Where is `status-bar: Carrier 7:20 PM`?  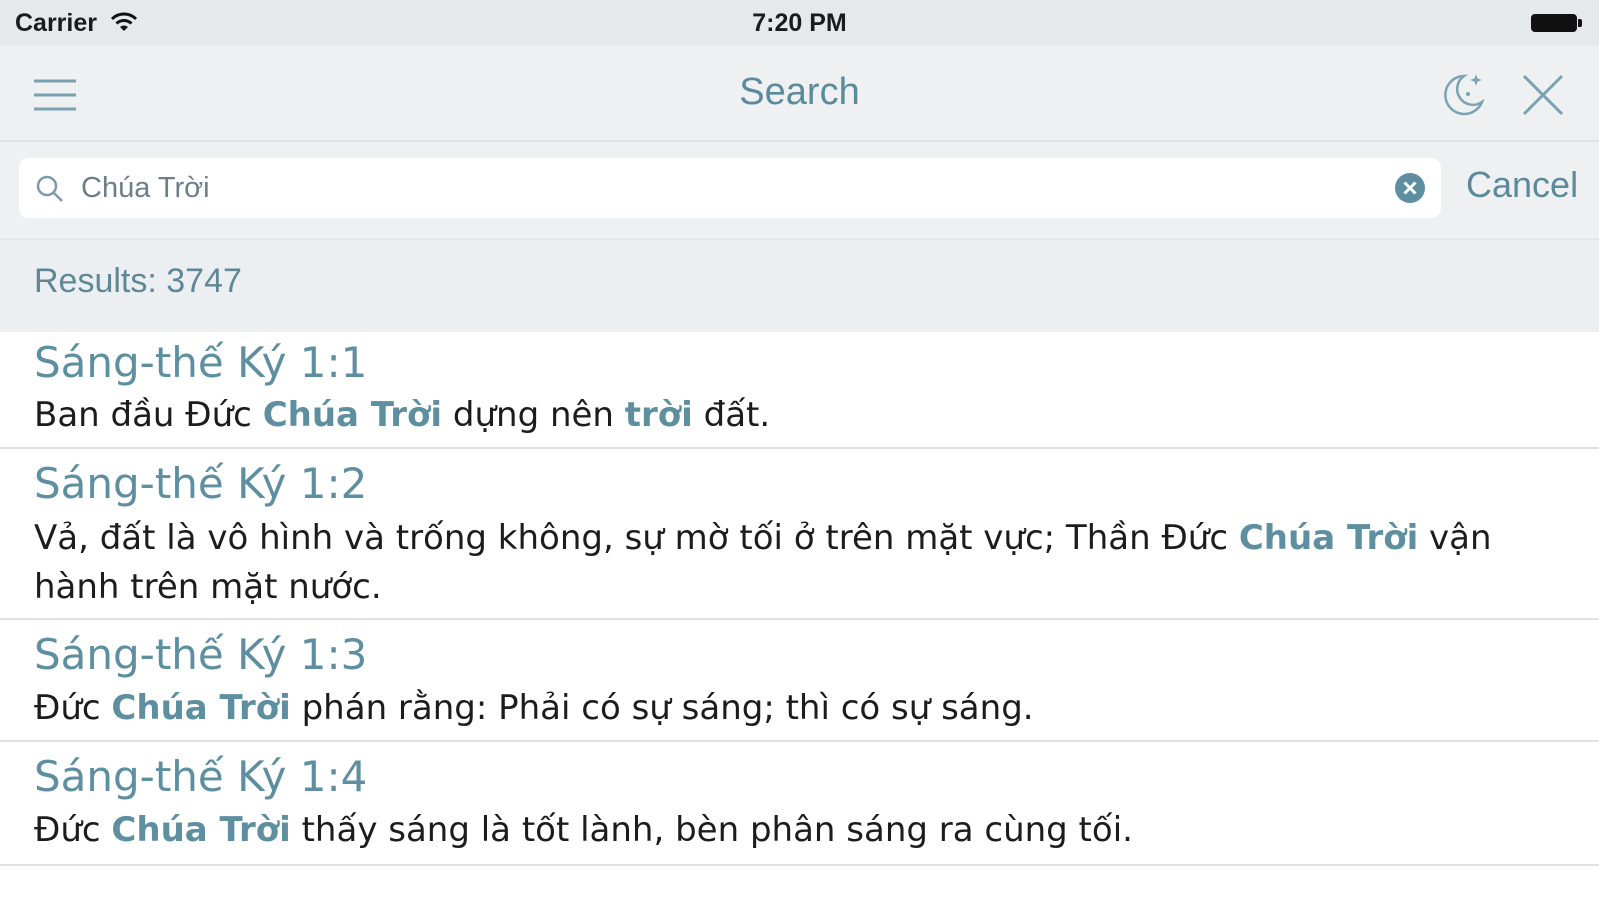
status-bar: Carrier 7:20 PM is located at coordinates (799, 23).